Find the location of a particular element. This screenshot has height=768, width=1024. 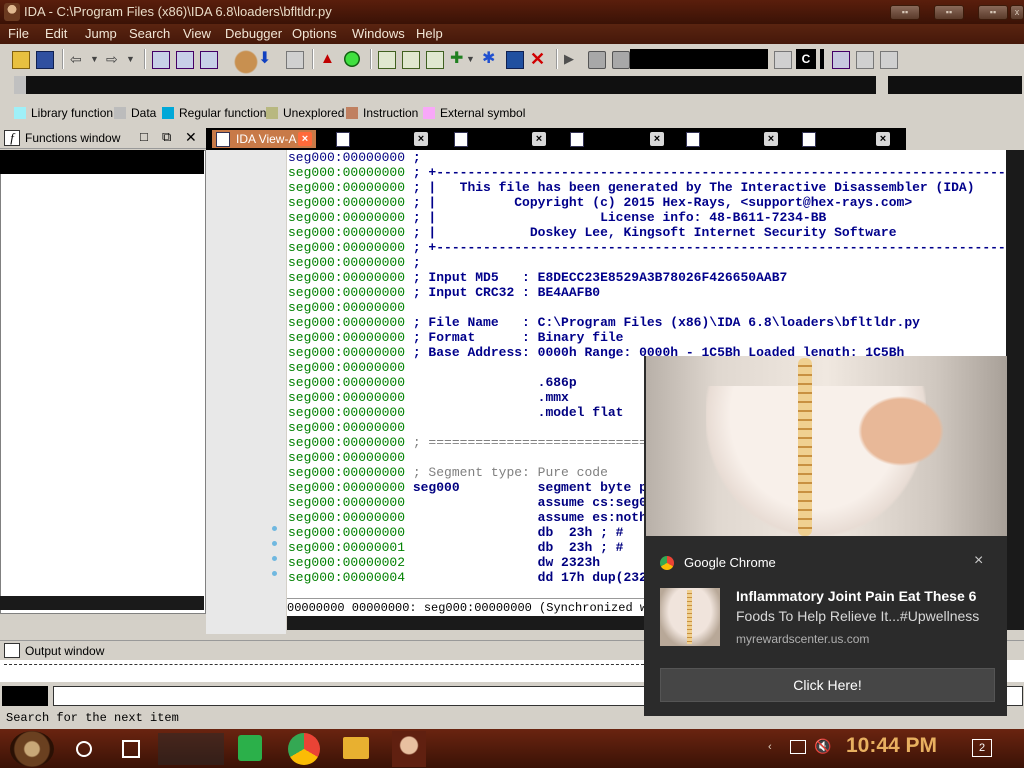

search-icon is located at coordinates (84, 749).